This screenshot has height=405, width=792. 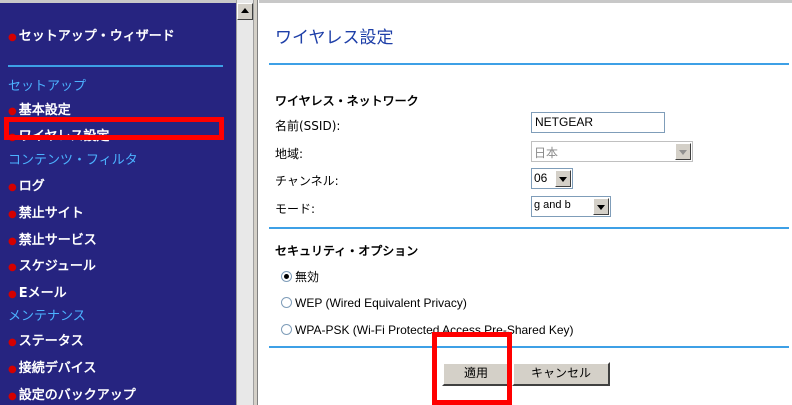 What do you see at coordinates (73, 160) in the screenshot?
I see `sidebar-section-content-filter: コンテンツ・フィルタ` at bounding box center [73, 160].